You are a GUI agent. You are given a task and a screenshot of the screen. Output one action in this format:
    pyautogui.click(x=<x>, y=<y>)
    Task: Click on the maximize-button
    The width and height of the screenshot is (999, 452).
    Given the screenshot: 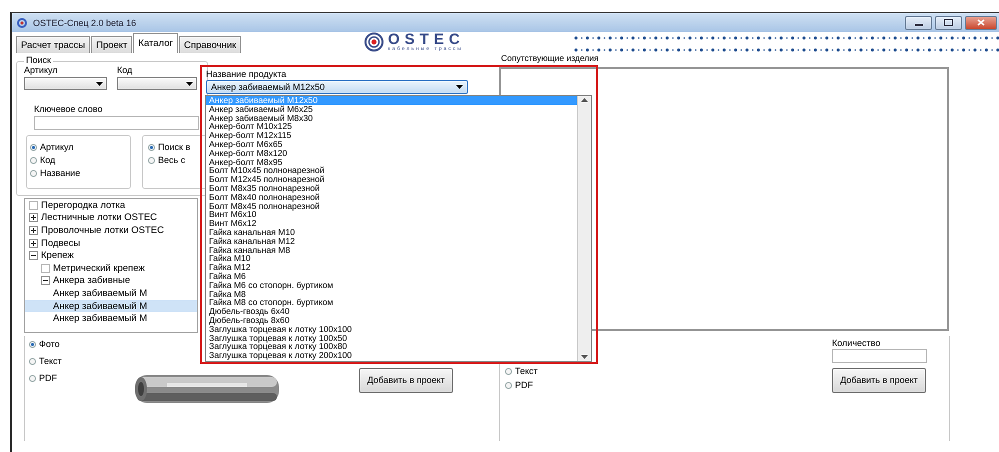 What is the action you would take?
    pyautogui.click(x=948, y=23)
    